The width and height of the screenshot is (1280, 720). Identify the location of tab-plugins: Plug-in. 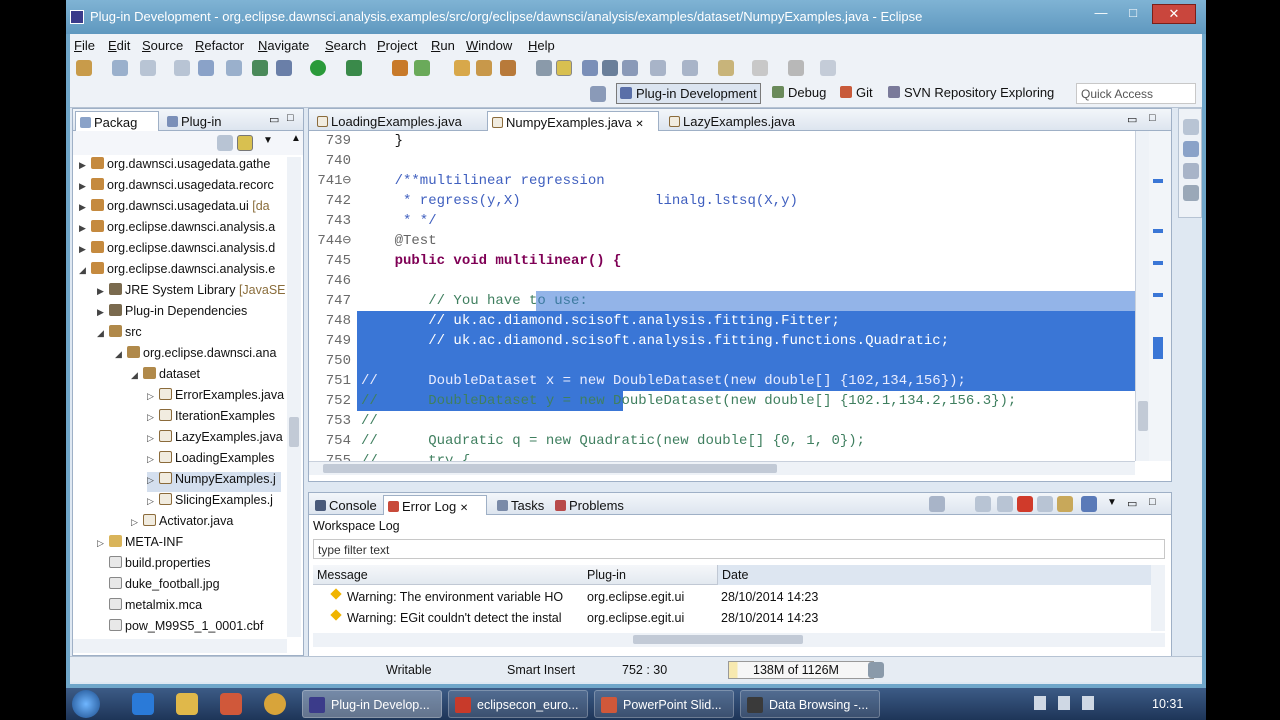
(203, 121).